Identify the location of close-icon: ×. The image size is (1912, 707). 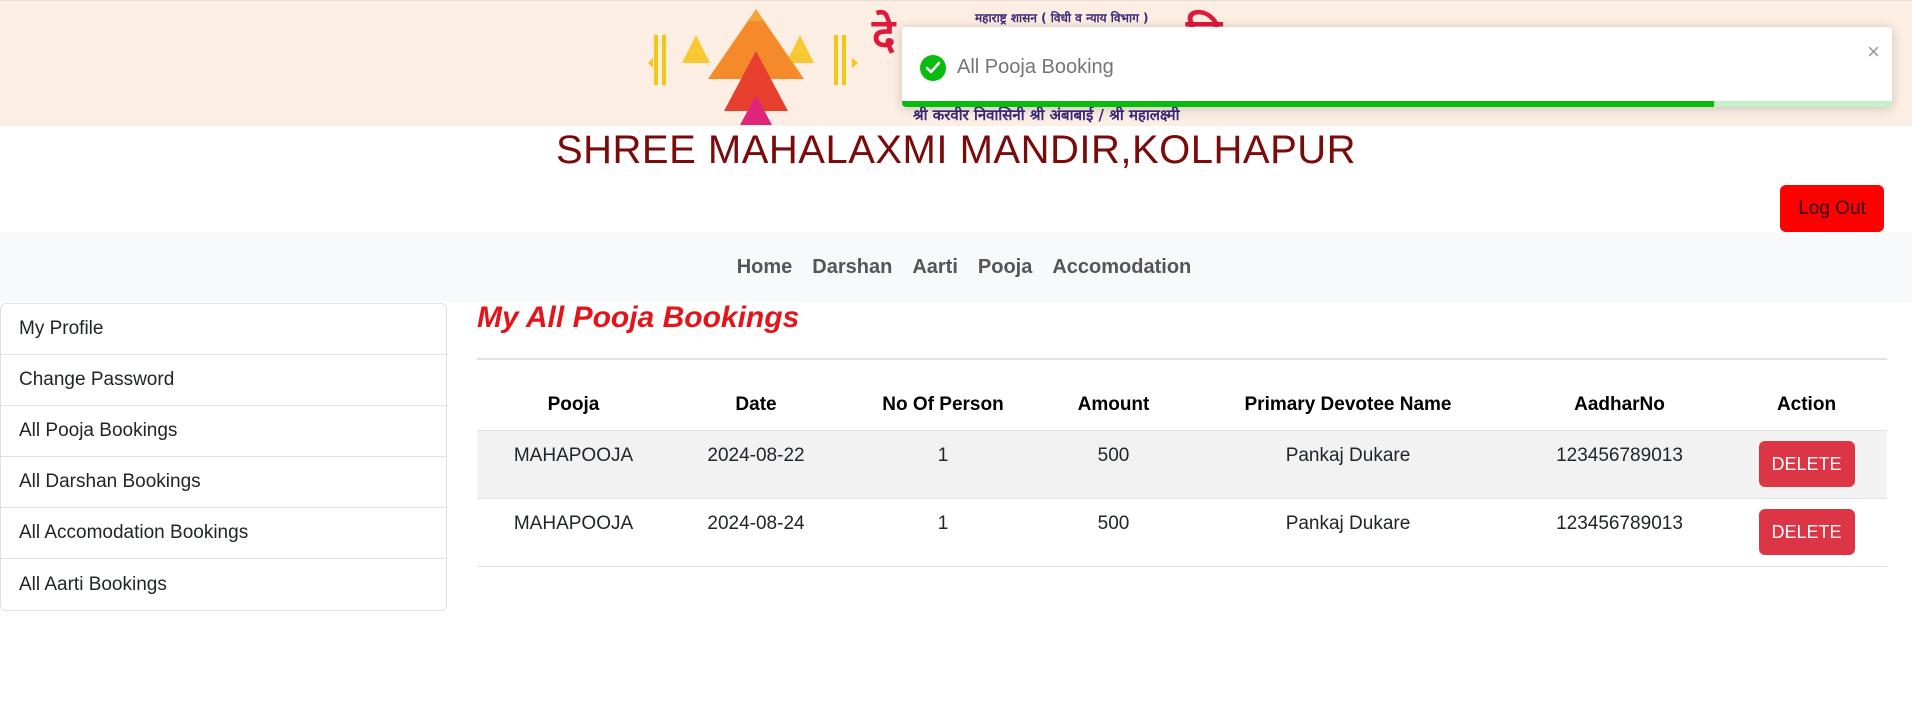
(1873, 52).